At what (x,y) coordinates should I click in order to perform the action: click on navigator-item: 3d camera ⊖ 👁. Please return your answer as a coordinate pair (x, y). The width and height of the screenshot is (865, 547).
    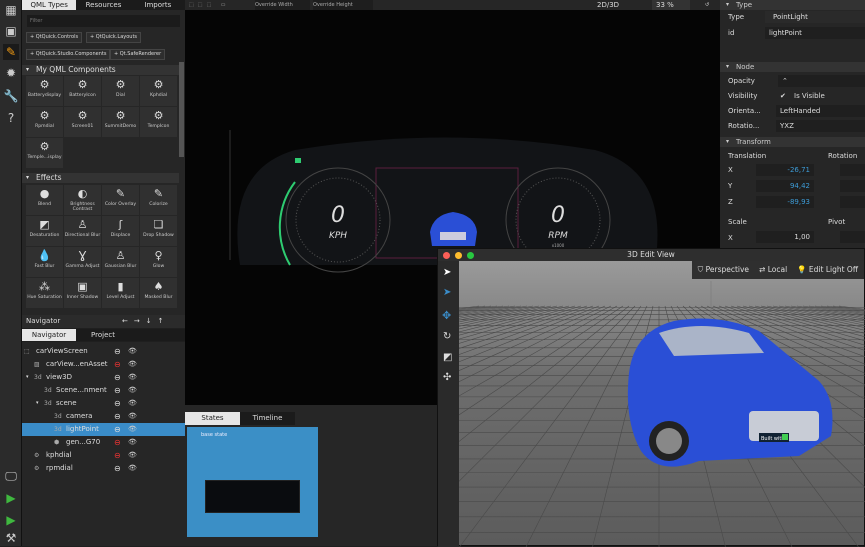
    Looking at the image, I should click on (103, 416).